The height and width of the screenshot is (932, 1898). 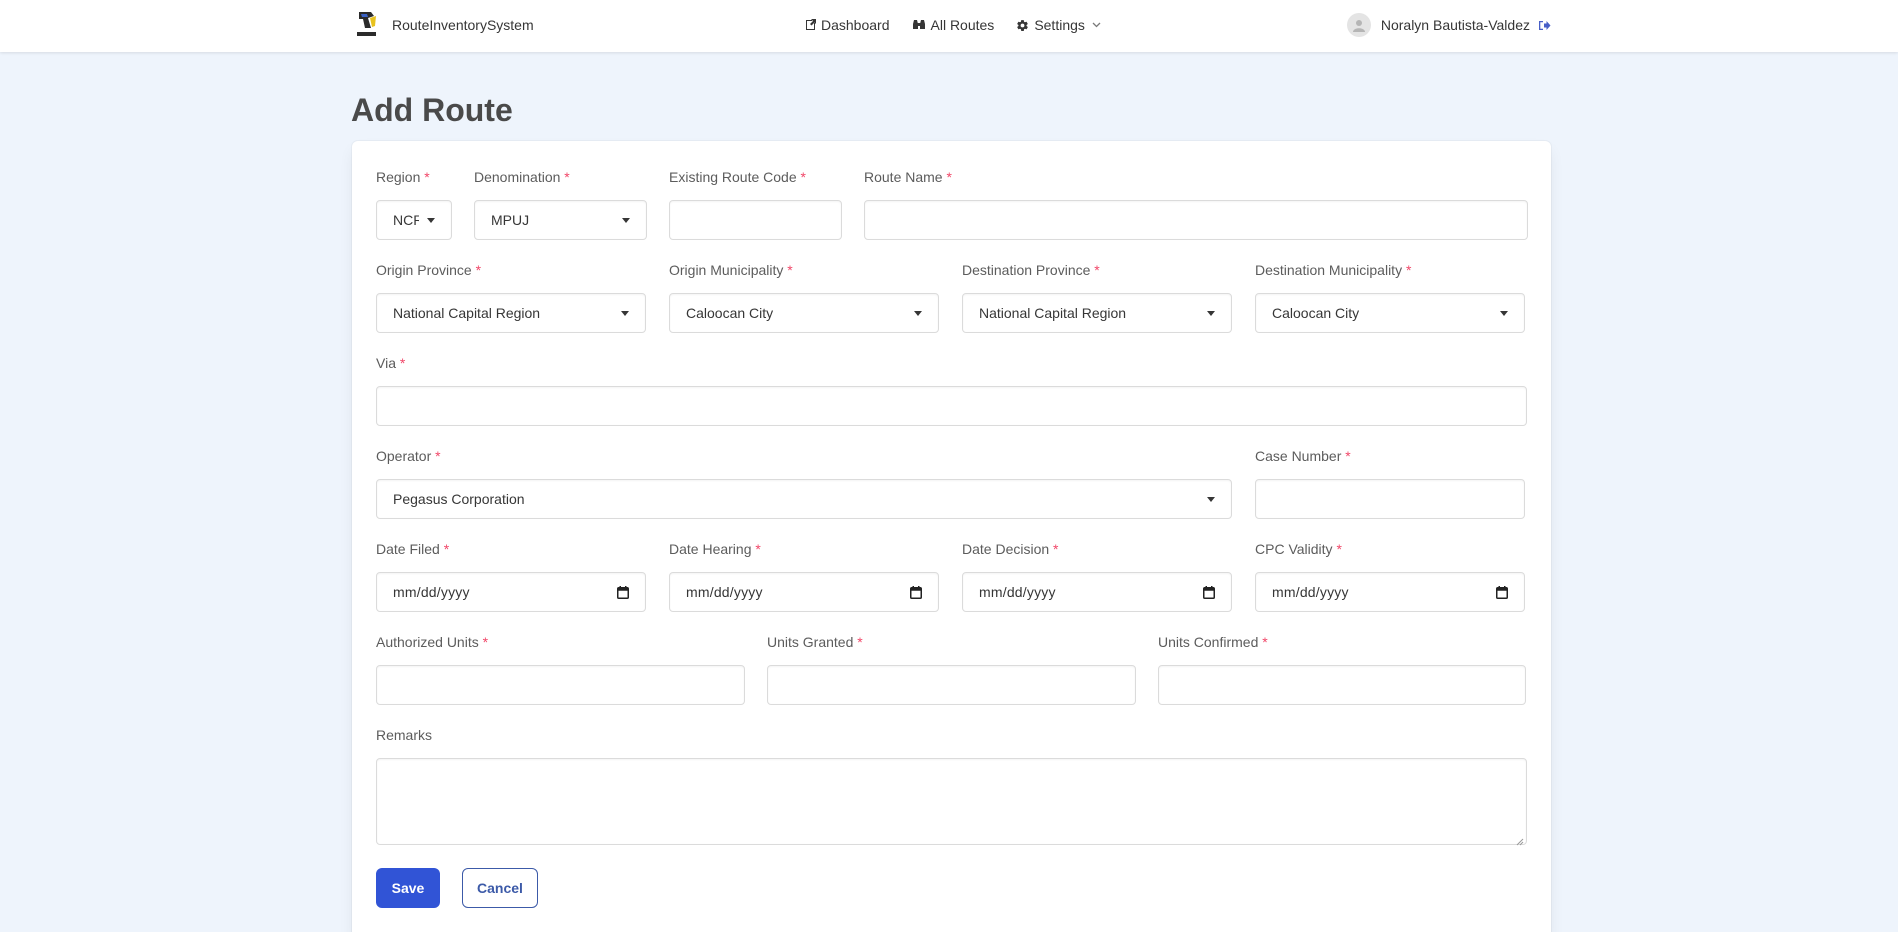 I want to click on origin-municipality-select: Caloocan City, so click(x=804, y=313).